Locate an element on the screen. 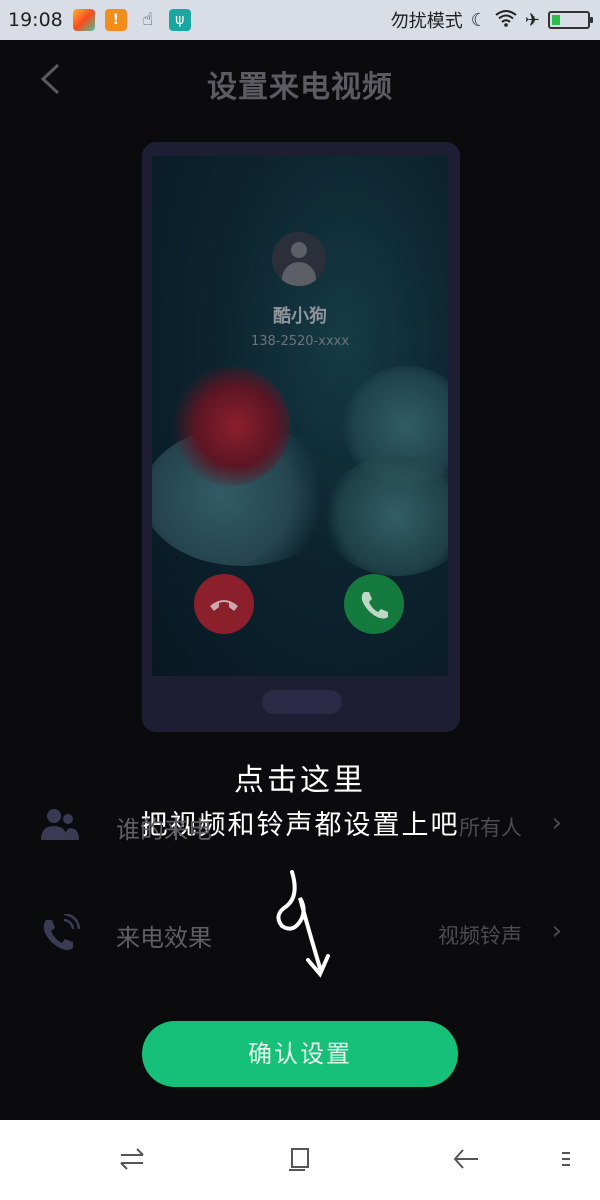 The height and width of the screenshot is (1200, 600). phone-icon is located at coordinates (374, 605).